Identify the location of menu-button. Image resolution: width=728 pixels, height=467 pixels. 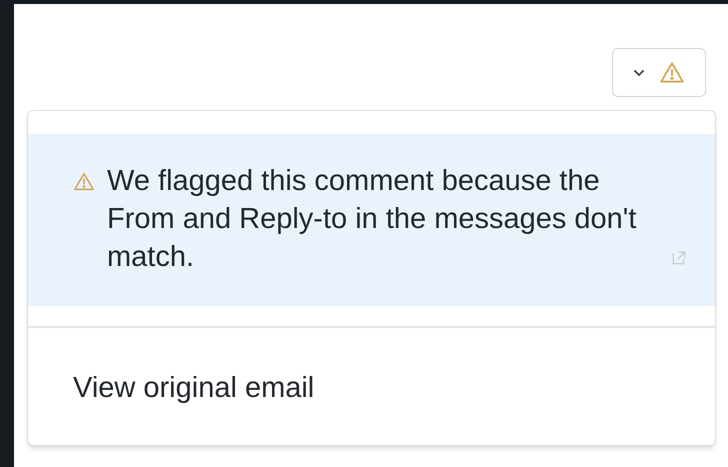
(659, 72).